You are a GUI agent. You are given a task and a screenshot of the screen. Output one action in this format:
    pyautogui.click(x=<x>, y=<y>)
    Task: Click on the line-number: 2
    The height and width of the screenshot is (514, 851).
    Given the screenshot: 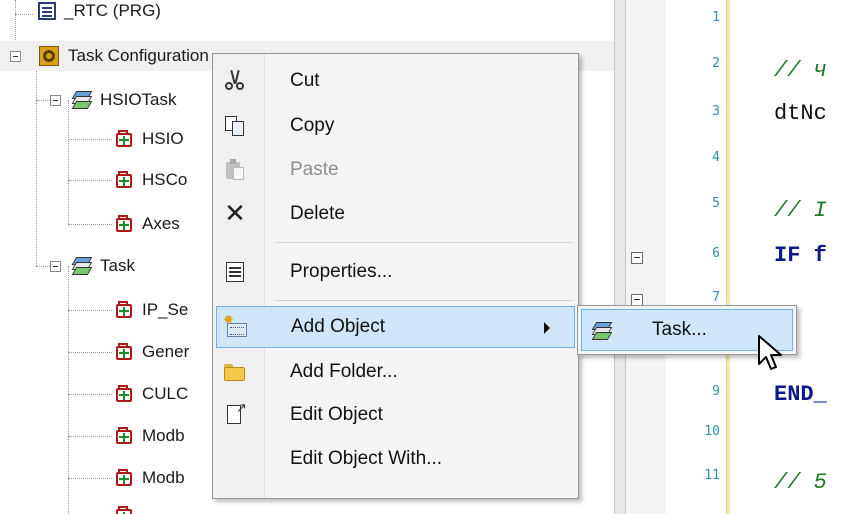 What is the action you would take?
    pyautogui.click(x=716, y=63)
    